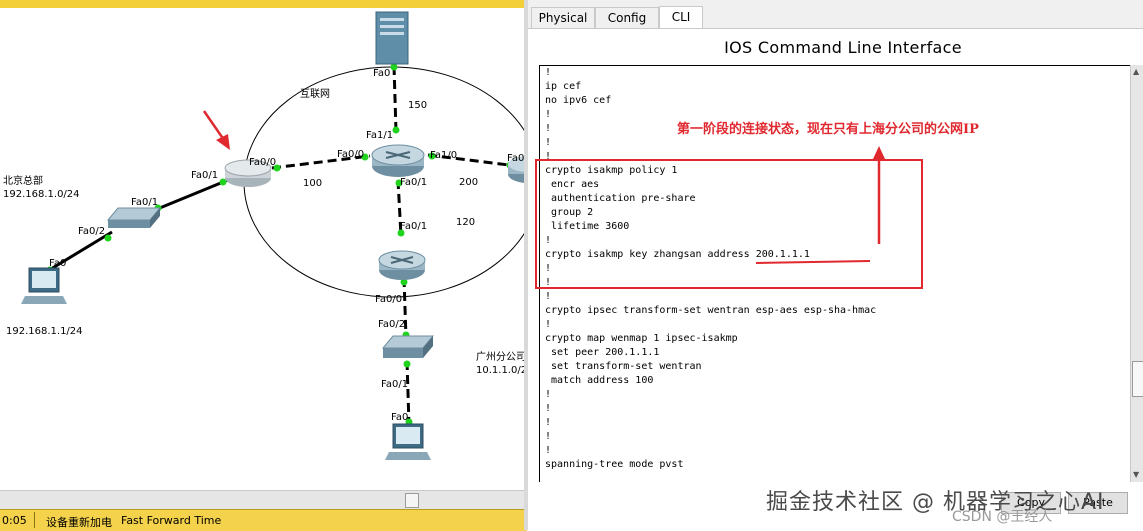  I want to click on watermark-small-text: CSDN @王经人, so click(1002, 517).